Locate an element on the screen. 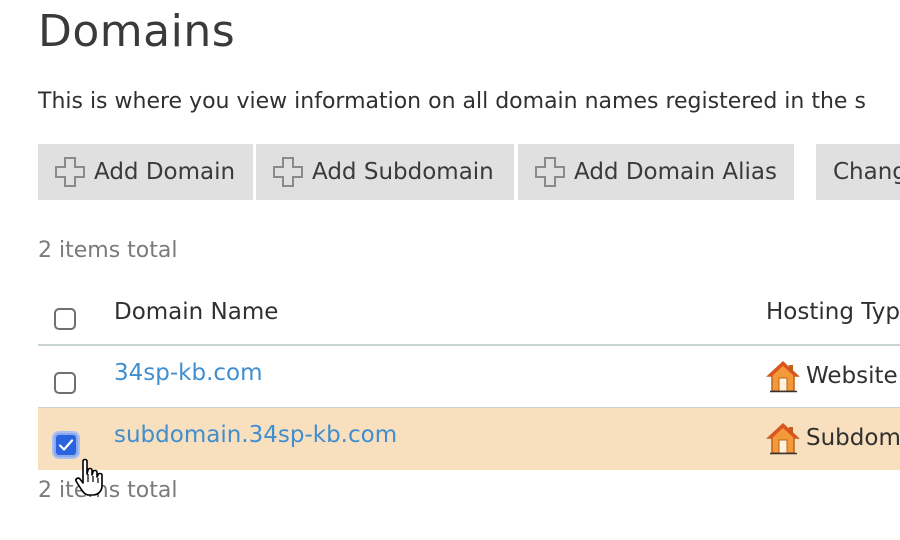 Image resolution: width=900 pixels, height=540 pixels. select-all-checkbox is located at coordinates (65, 319).